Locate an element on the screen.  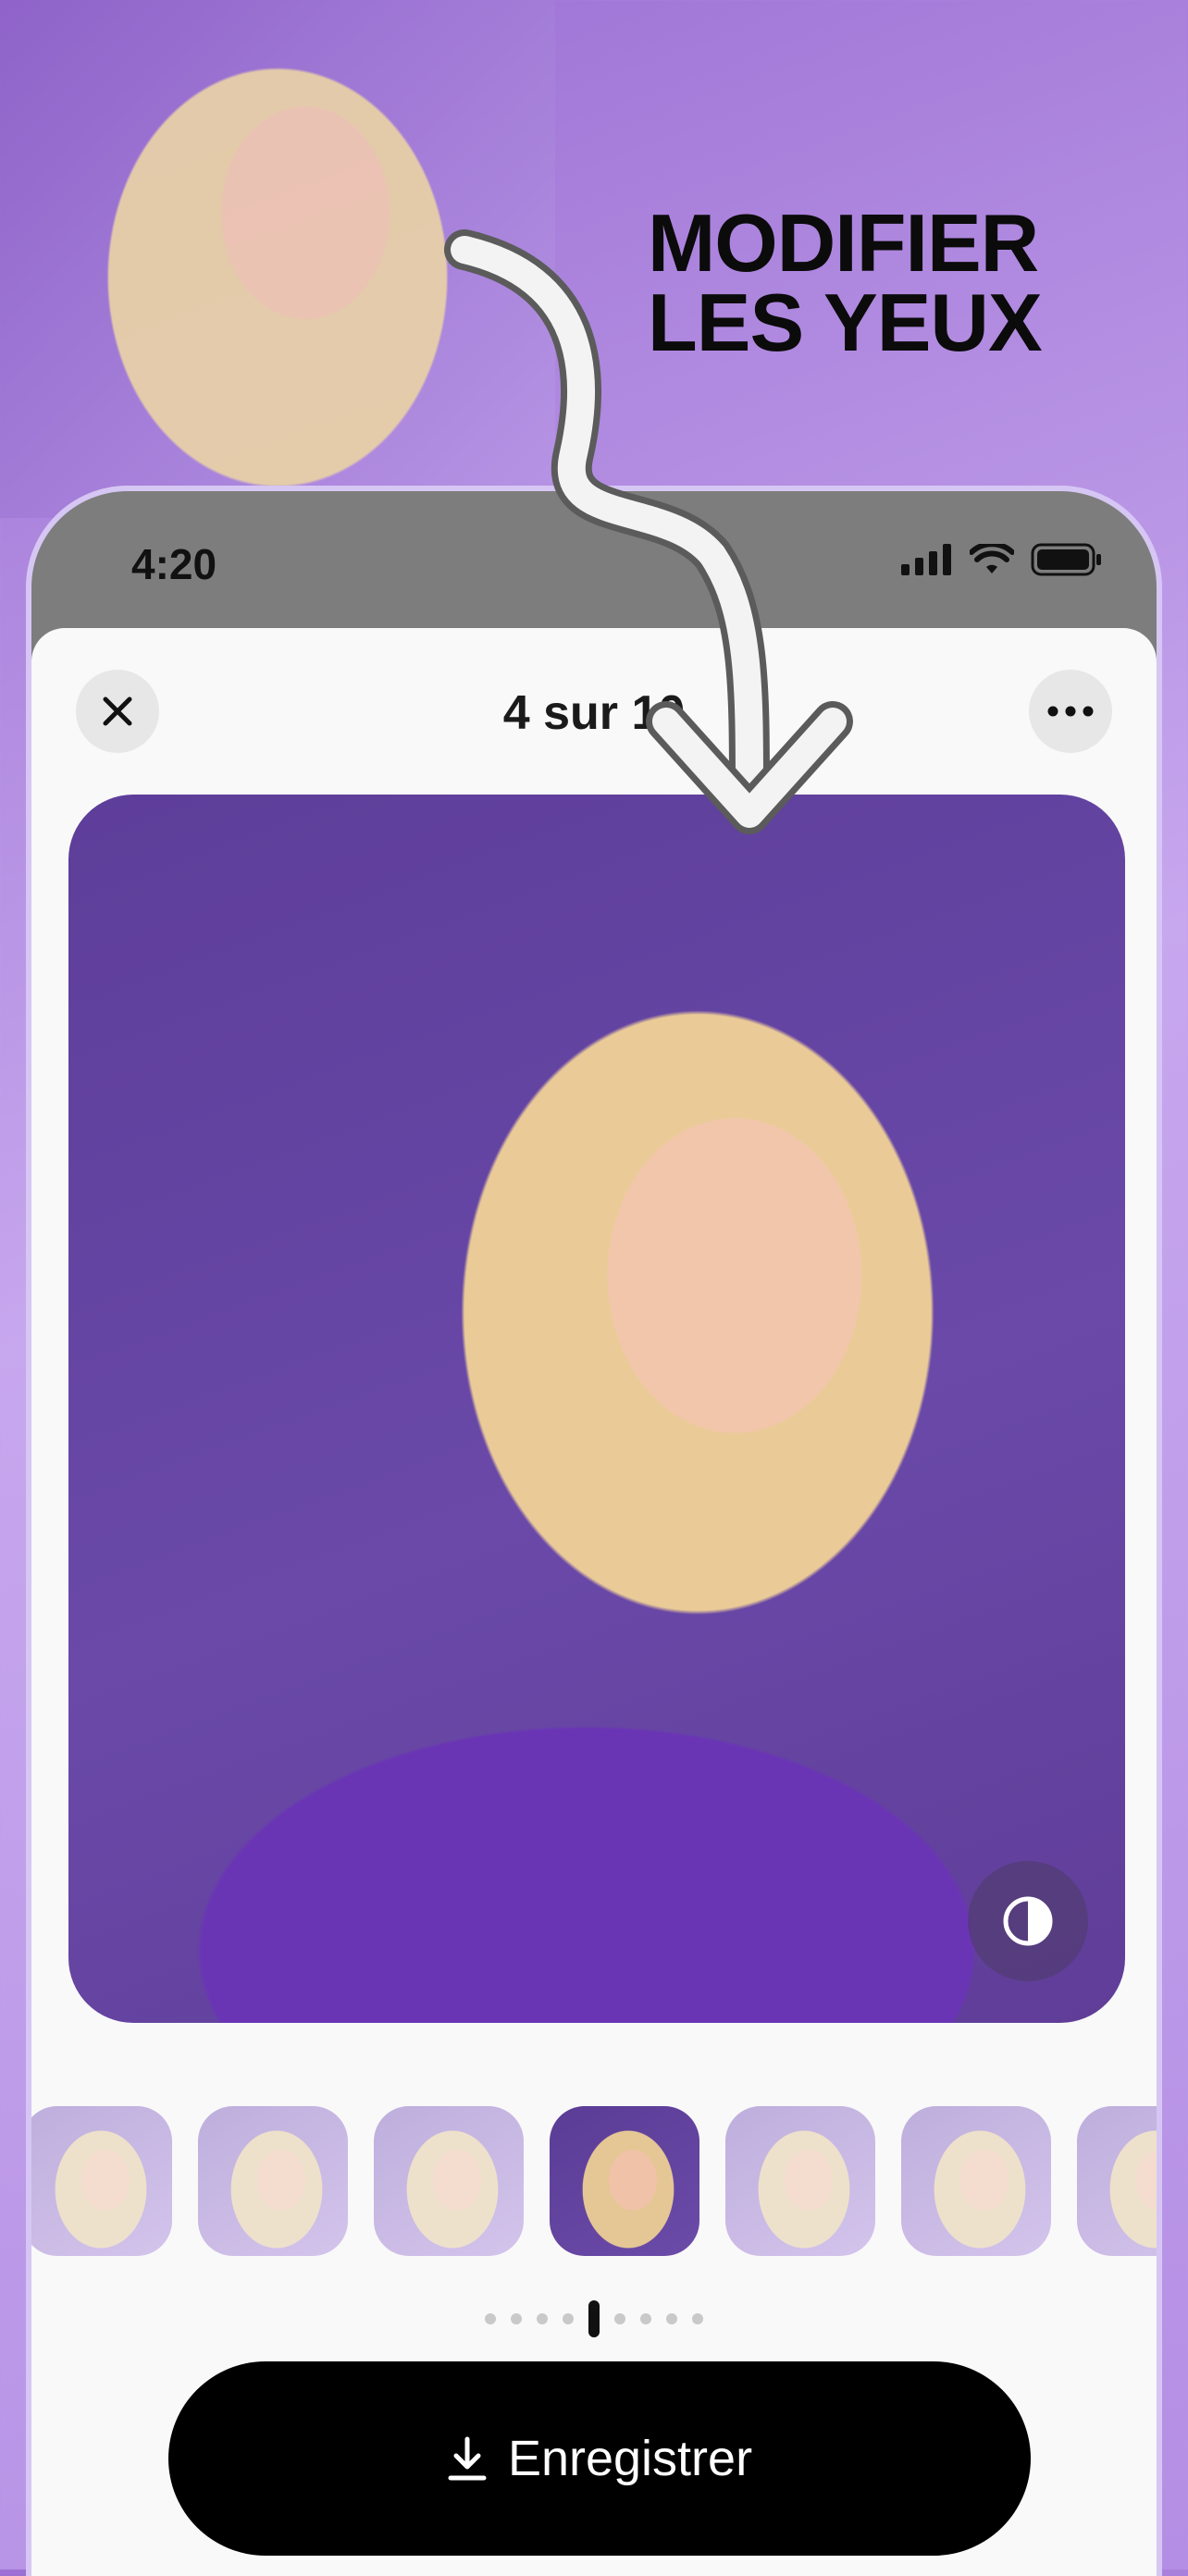
status-icons is located at coordinates (1002, 559).